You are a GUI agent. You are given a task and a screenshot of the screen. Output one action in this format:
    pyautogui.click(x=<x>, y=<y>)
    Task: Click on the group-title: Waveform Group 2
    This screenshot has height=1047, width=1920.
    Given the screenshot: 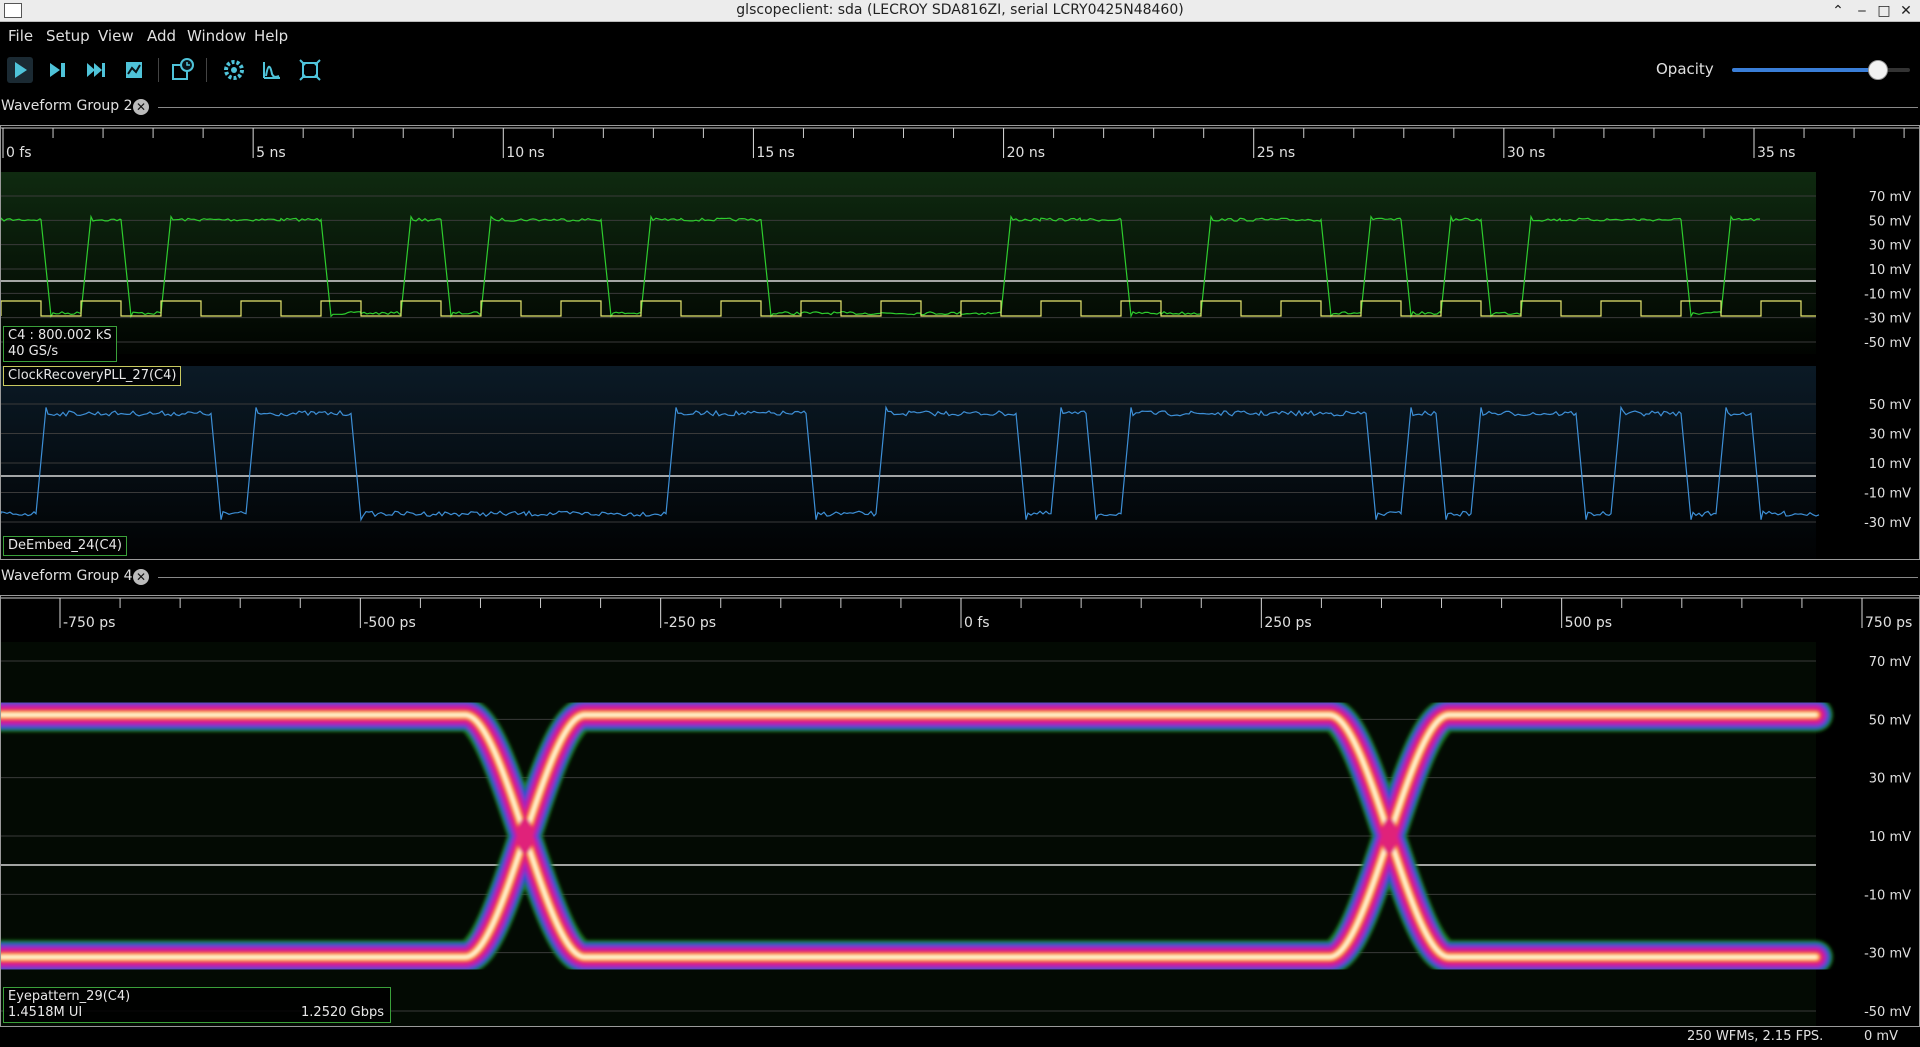 What is the action you would take?
    pyautogui.click(x=67, y=106)
    